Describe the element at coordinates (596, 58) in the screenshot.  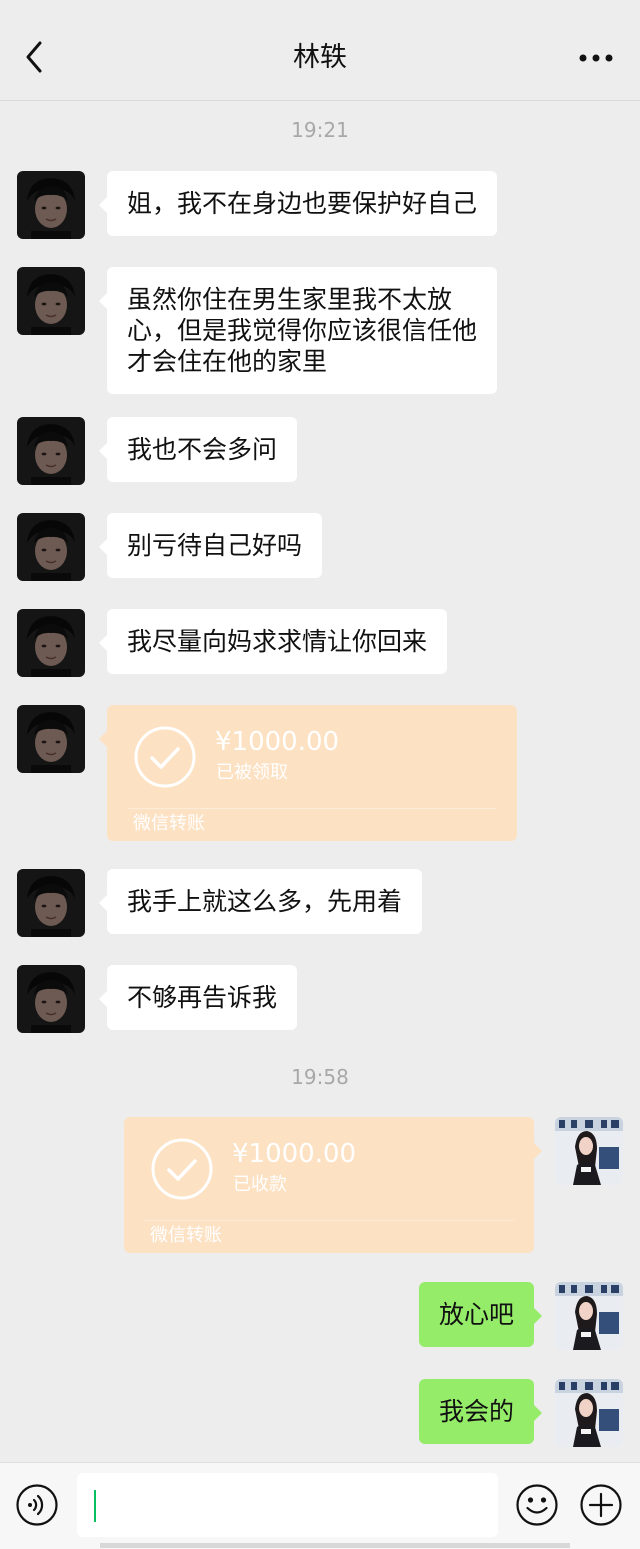
I see `more-dots-icon` at that location.